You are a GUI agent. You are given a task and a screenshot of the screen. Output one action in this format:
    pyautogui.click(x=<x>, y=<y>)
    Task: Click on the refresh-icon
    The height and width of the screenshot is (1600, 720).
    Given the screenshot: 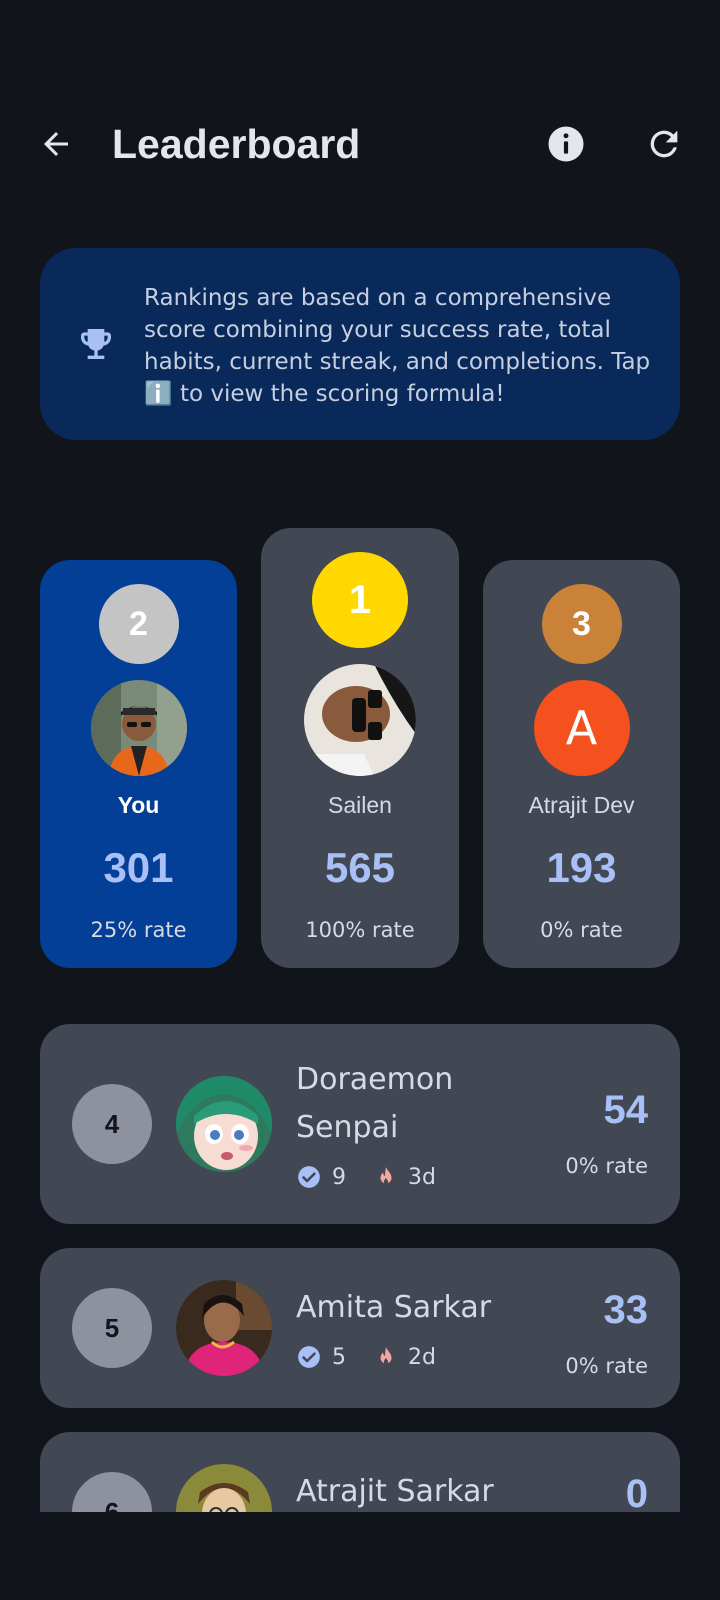 What is the action you would take?
    pyautogui.click(x=664, y=144)
    